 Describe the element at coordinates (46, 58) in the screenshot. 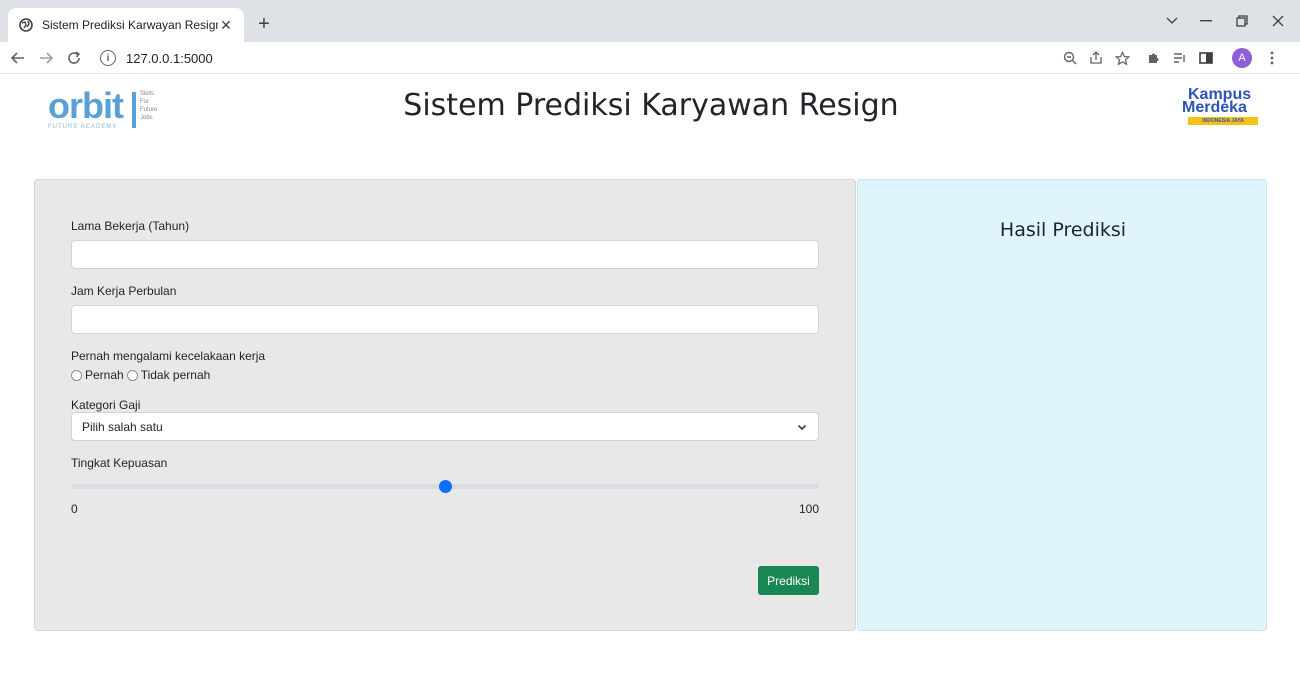

I see `forward-icon` at that location.